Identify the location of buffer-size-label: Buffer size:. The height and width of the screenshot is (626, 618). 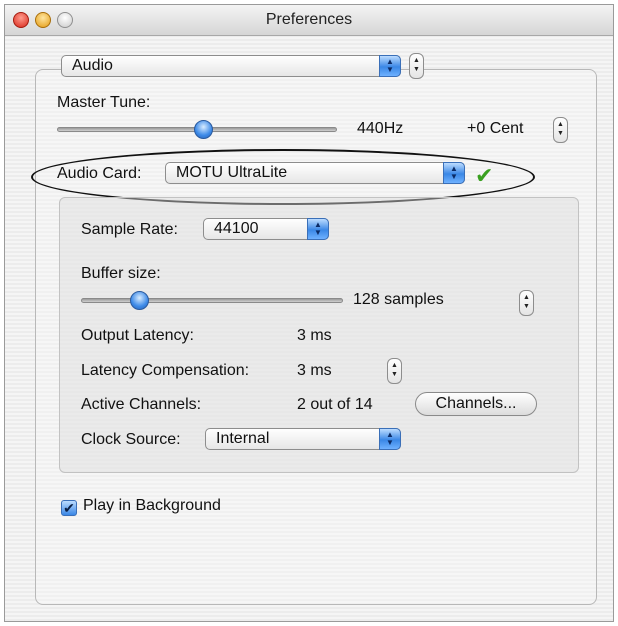
(121, 273).